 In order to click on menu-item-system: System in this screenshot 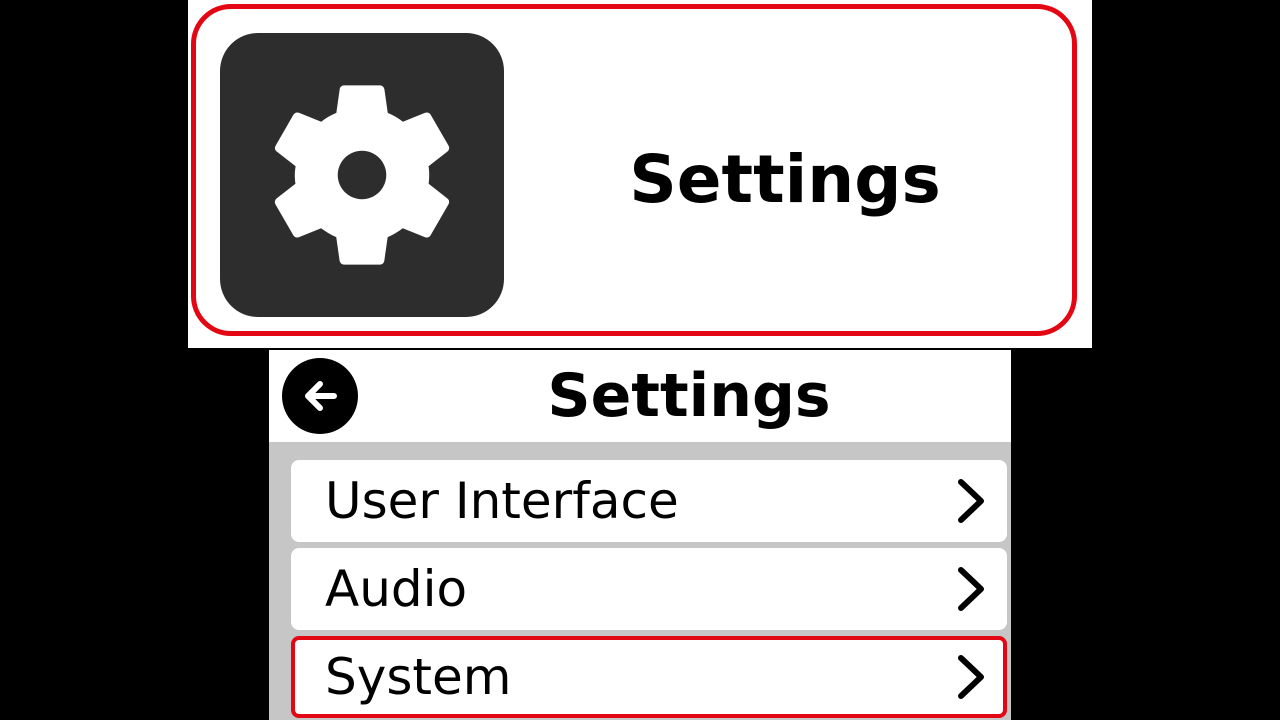, I will do `click(649, 677)`.